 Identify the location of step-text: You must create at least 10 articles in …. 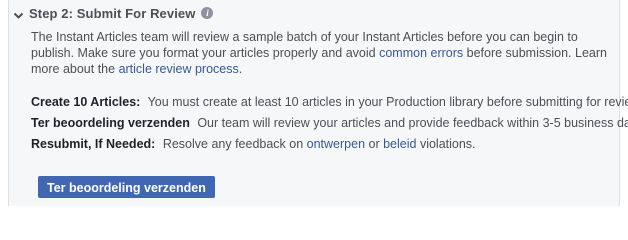
(387, 102).